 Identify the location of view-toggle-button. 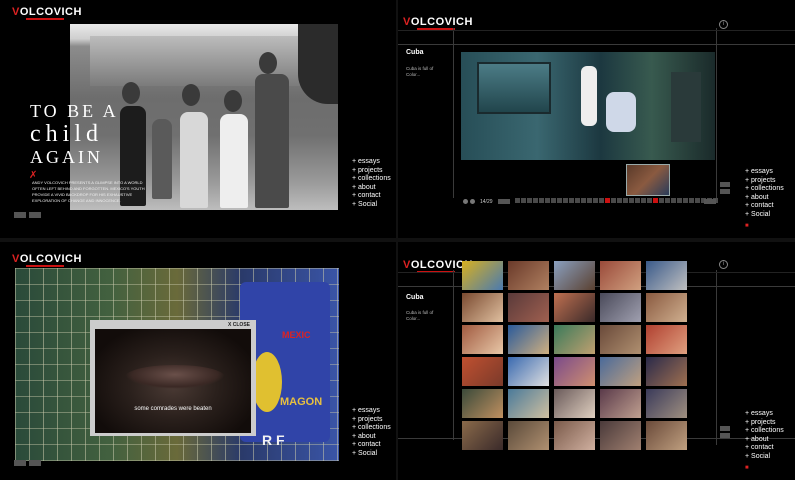
(504, 201).